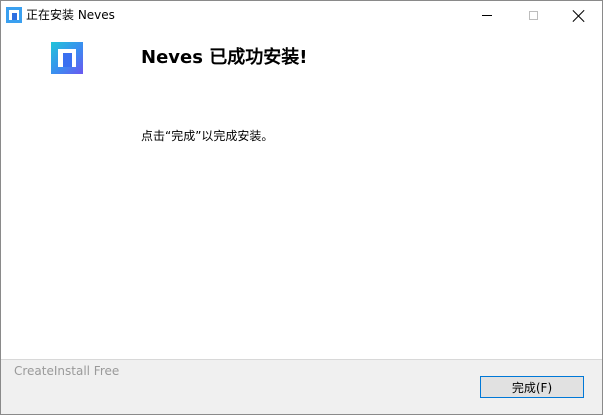 The image size is (603, 415). What do you see at coordinates (67, 58) in the screenshot?
I see `neves-app-icon` at bounding box center [67, 58].